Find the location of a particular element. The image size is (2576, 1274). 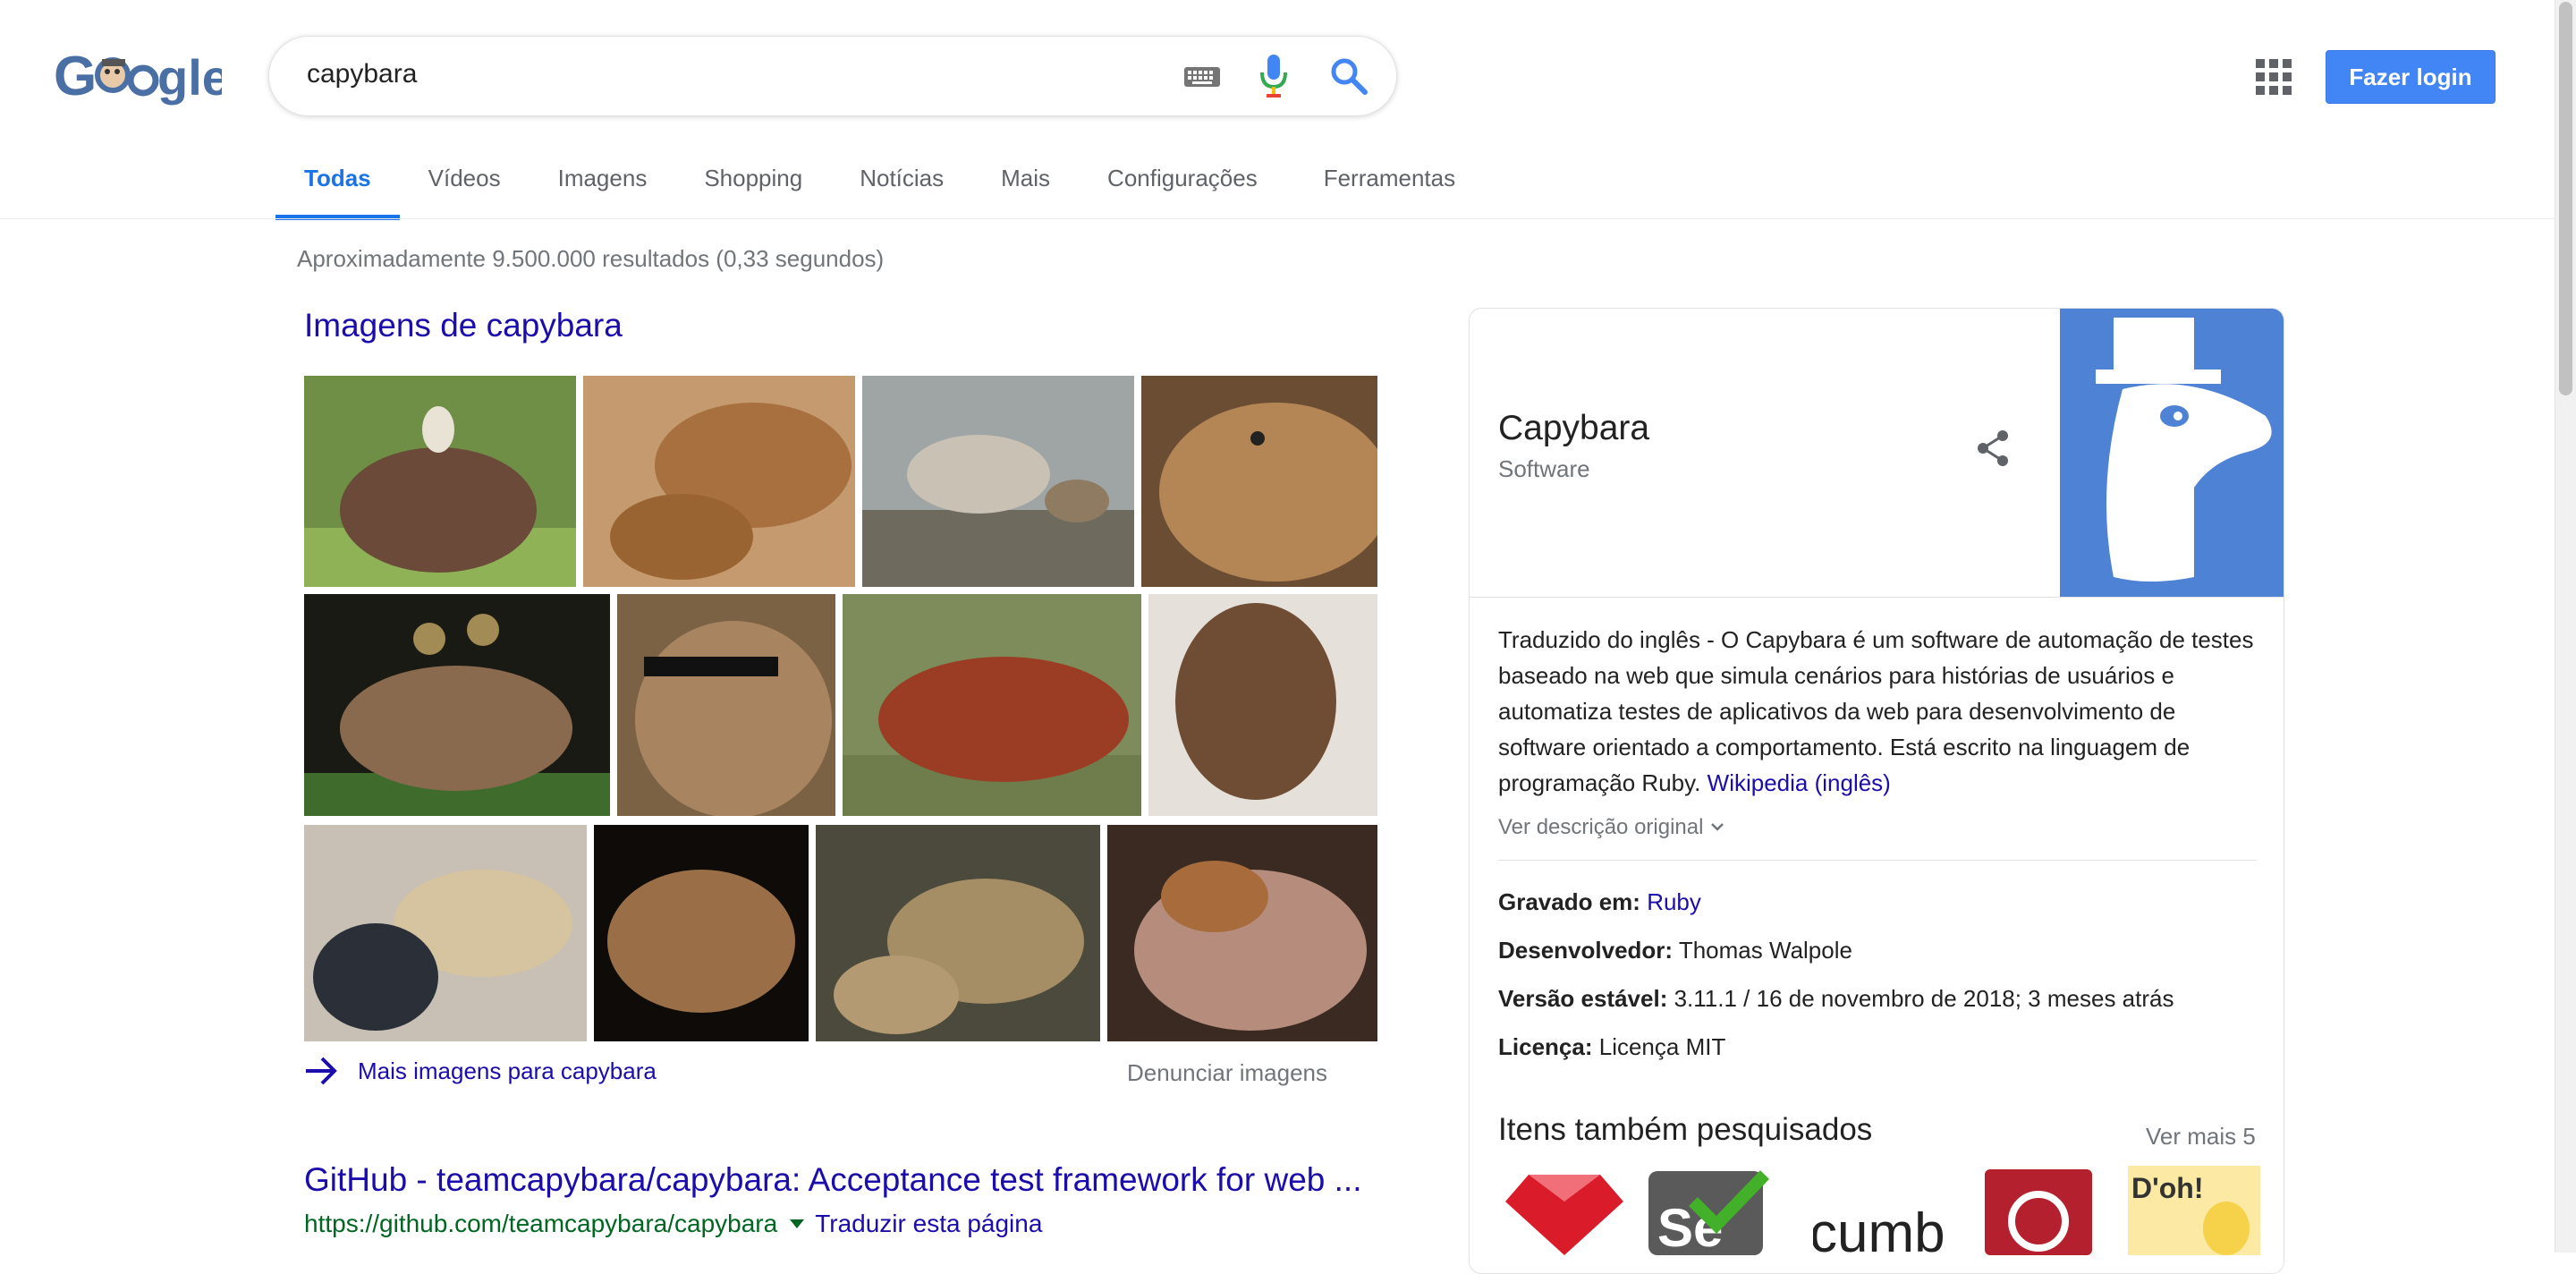

ruby-link: Ruby is located at coordinates (1674, 901).